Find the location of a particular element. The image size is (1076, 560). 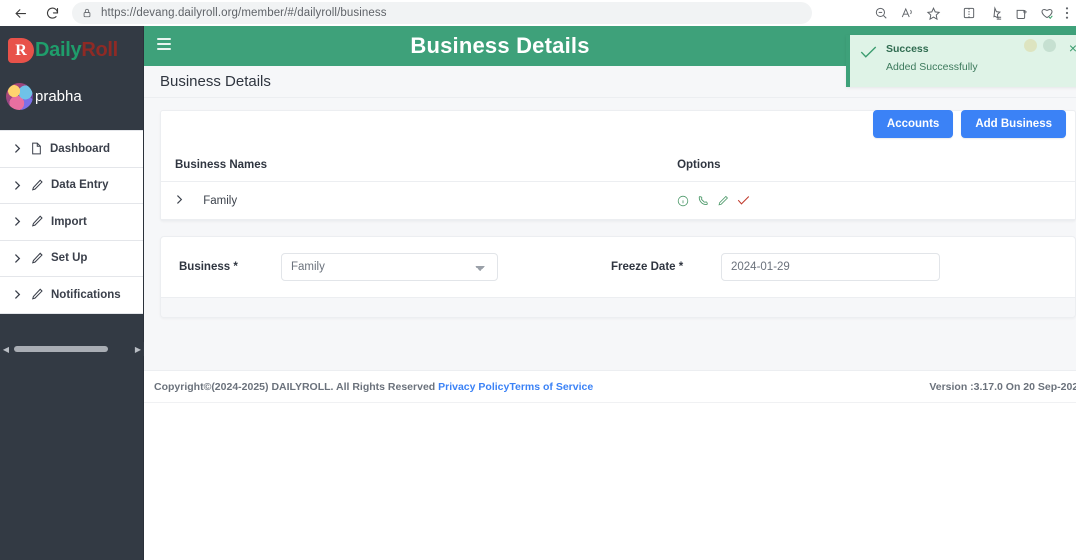

sidebar-horizontal-scrollbar: ◀ ▶ is located at coordinates (72, 349).